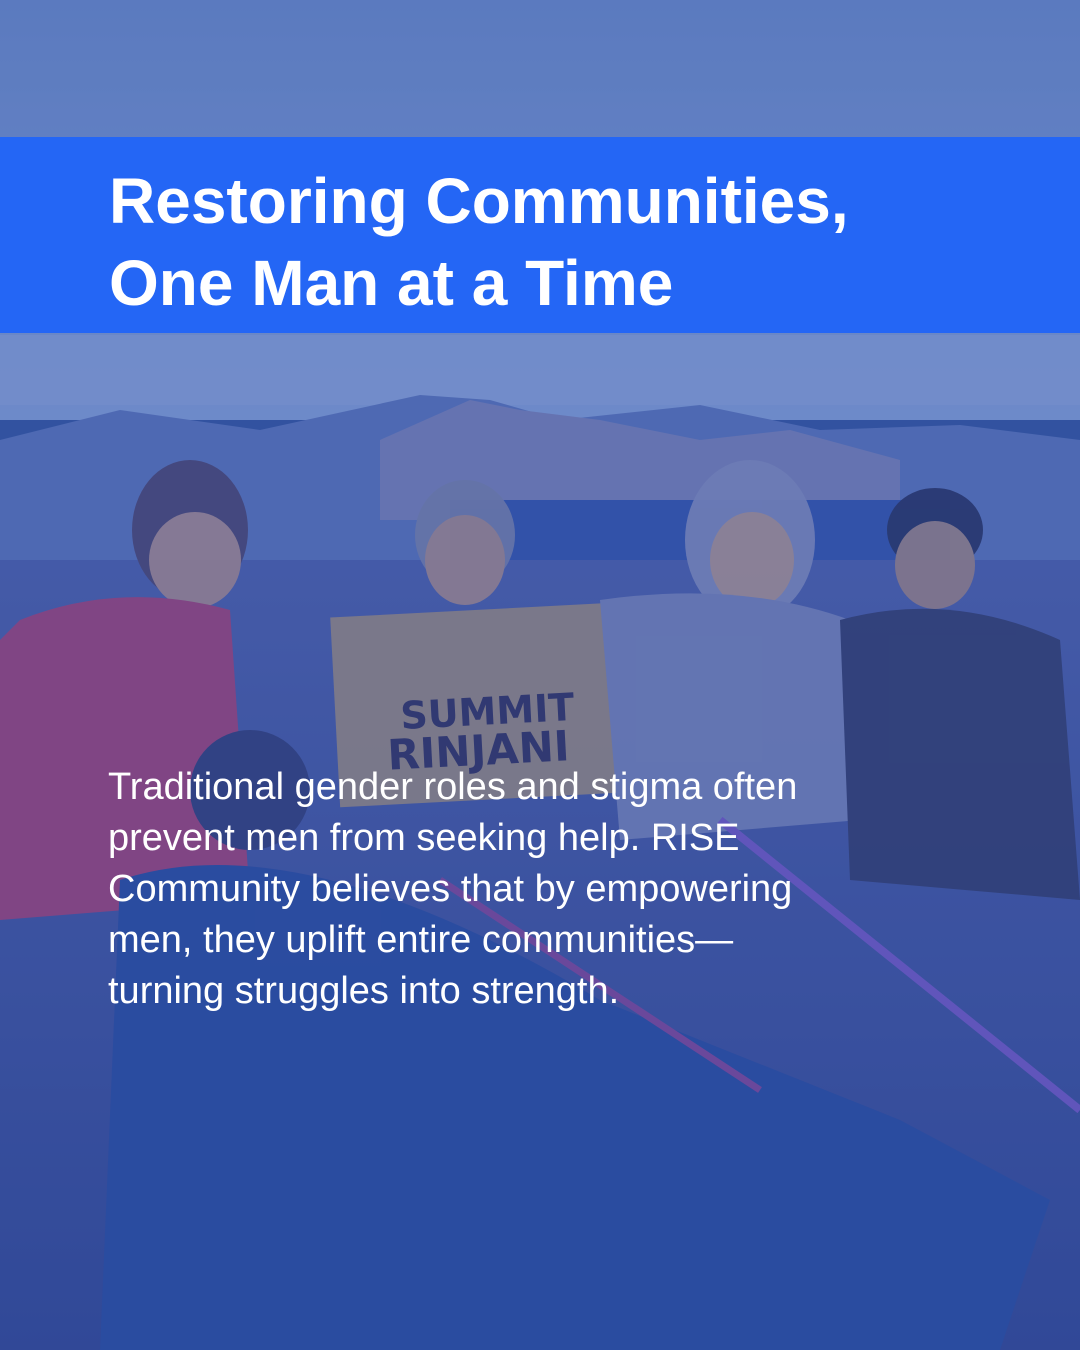  I want to click on body-line-2: prevent men from seeking help. RISE, so click(424, 838).